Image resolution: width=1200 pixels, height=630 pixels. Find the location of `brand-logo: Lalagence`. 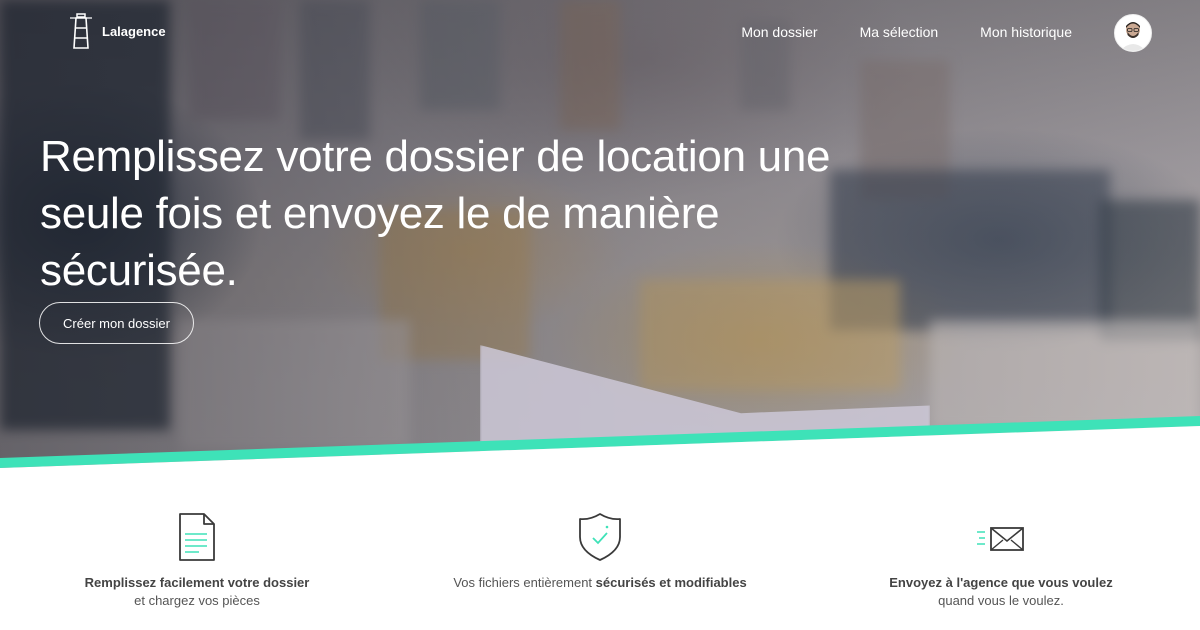

brand-logo: Lalagence is located at coordinates (116, 31).